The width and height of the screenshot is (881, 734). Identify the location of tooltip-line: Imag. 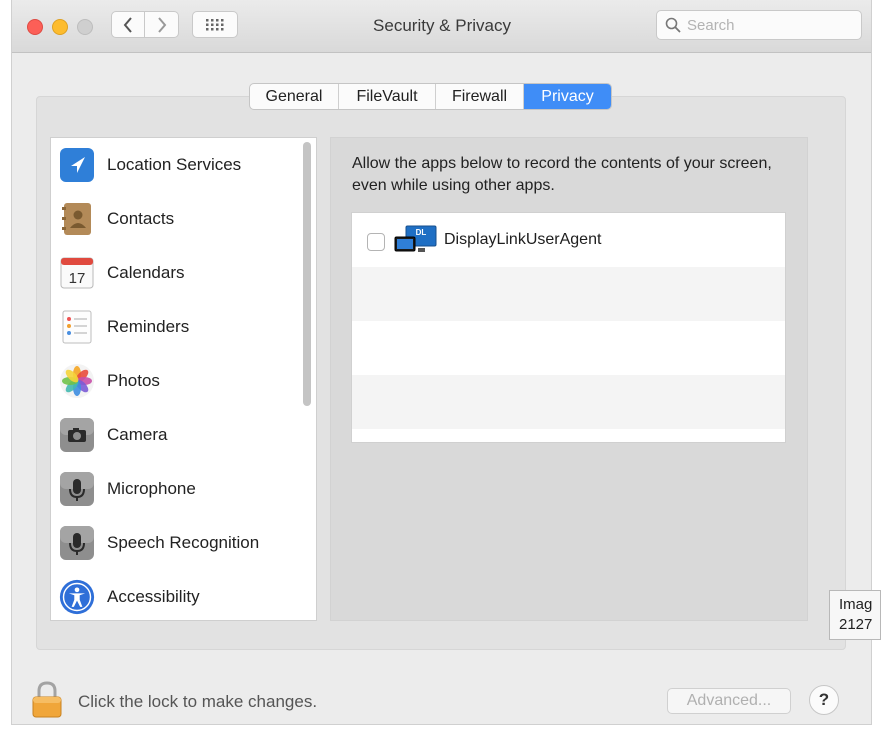
(856, 604).